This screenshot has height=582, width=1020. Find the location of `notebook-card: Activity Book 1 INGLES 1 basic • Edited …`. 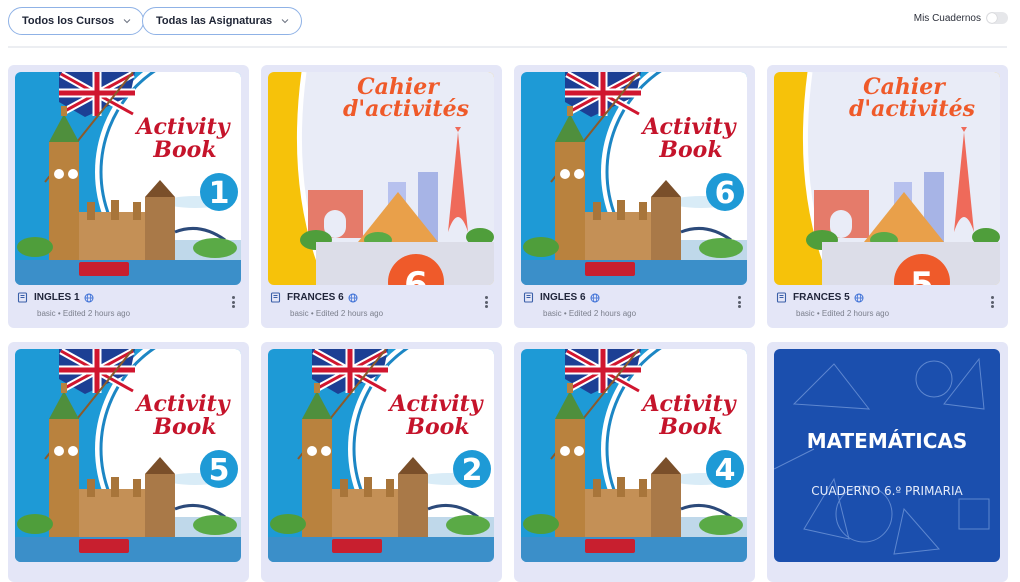

notebook-card: Activity Book 1 INGLES 1 basic • Edited … is located at coordinates (128, 196).